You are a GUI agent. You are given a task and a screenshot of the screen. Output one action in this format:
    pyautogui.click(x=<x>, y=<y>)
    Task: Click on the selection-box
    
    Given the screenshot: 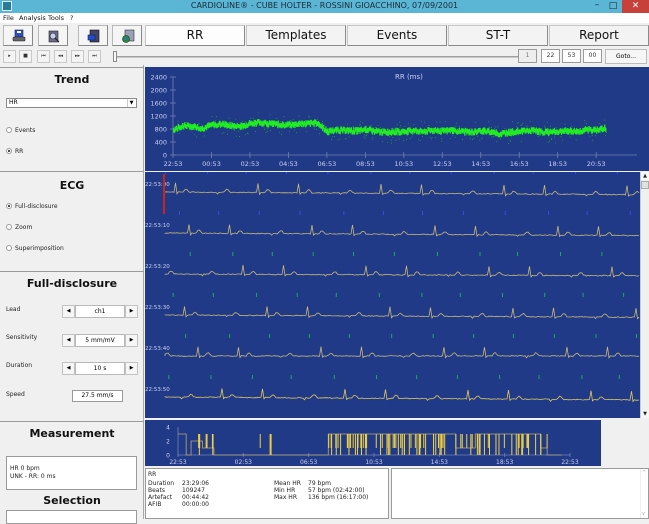 What is the action you would take?
    pyautogui.click(x=71, y=517)
    